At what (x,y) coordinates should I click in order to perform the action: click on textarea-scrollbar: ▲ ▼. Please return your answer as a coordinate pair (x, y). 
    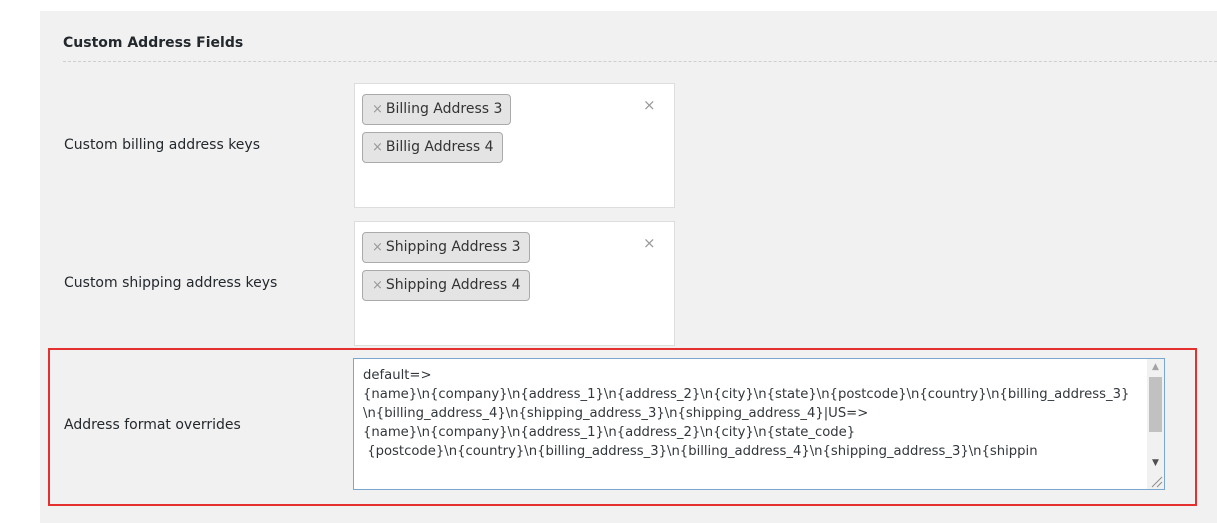
    Looking at the image, I should click on (1155, 424).